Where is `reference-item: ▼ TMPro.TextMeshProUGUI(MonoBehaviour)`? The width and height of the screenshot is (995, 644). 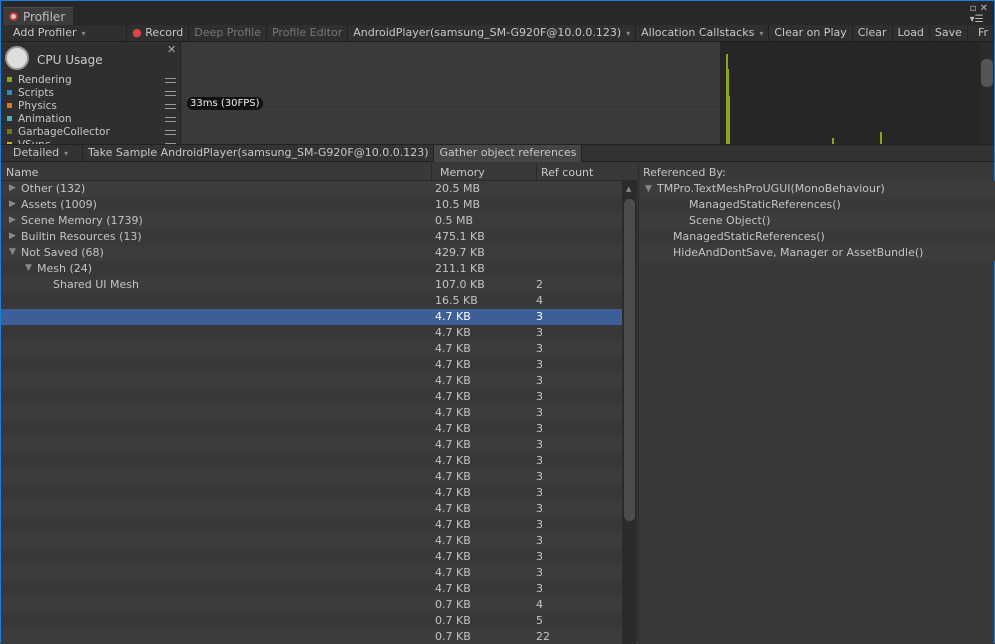
reference-item: ▼ TMPro.TextMeshProUGUI(MonoBehaviour) is located at coordinates (817, 189).